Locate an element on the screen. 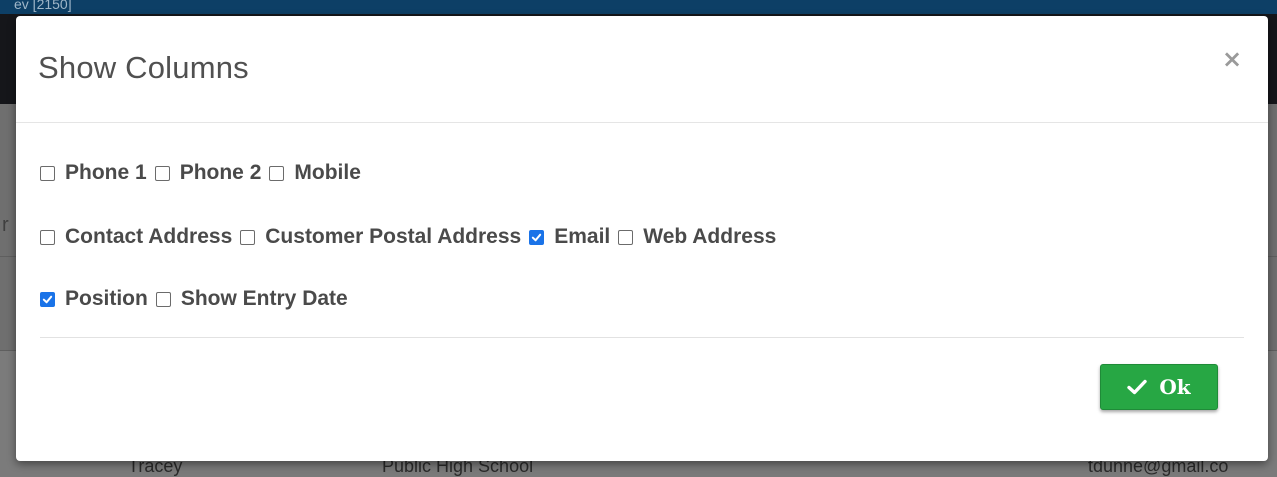 The width and height of the screenshot is (1277, 477). option-phone-2: Phone 2 is located at coordinates (208, 173).